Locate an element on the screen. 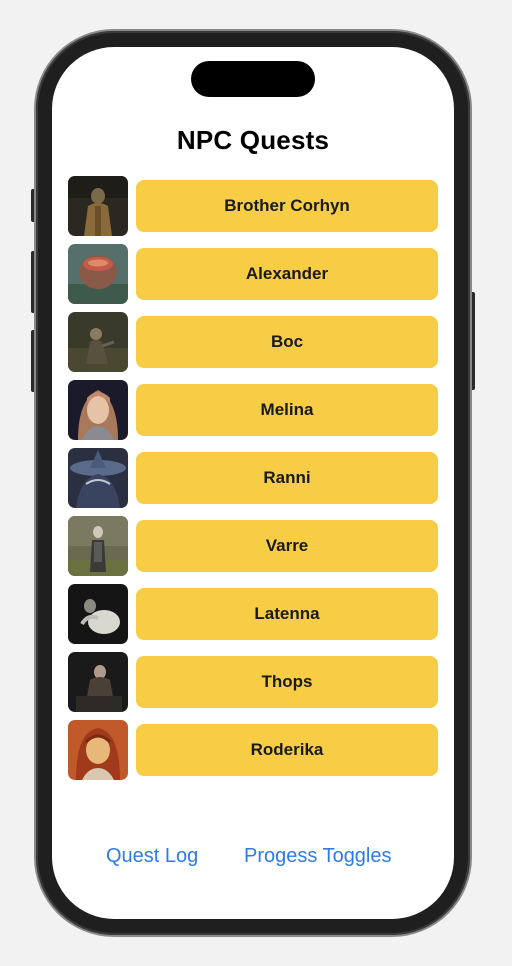  npc-row-roderika: Roderika is located at coordinates (253, 750).